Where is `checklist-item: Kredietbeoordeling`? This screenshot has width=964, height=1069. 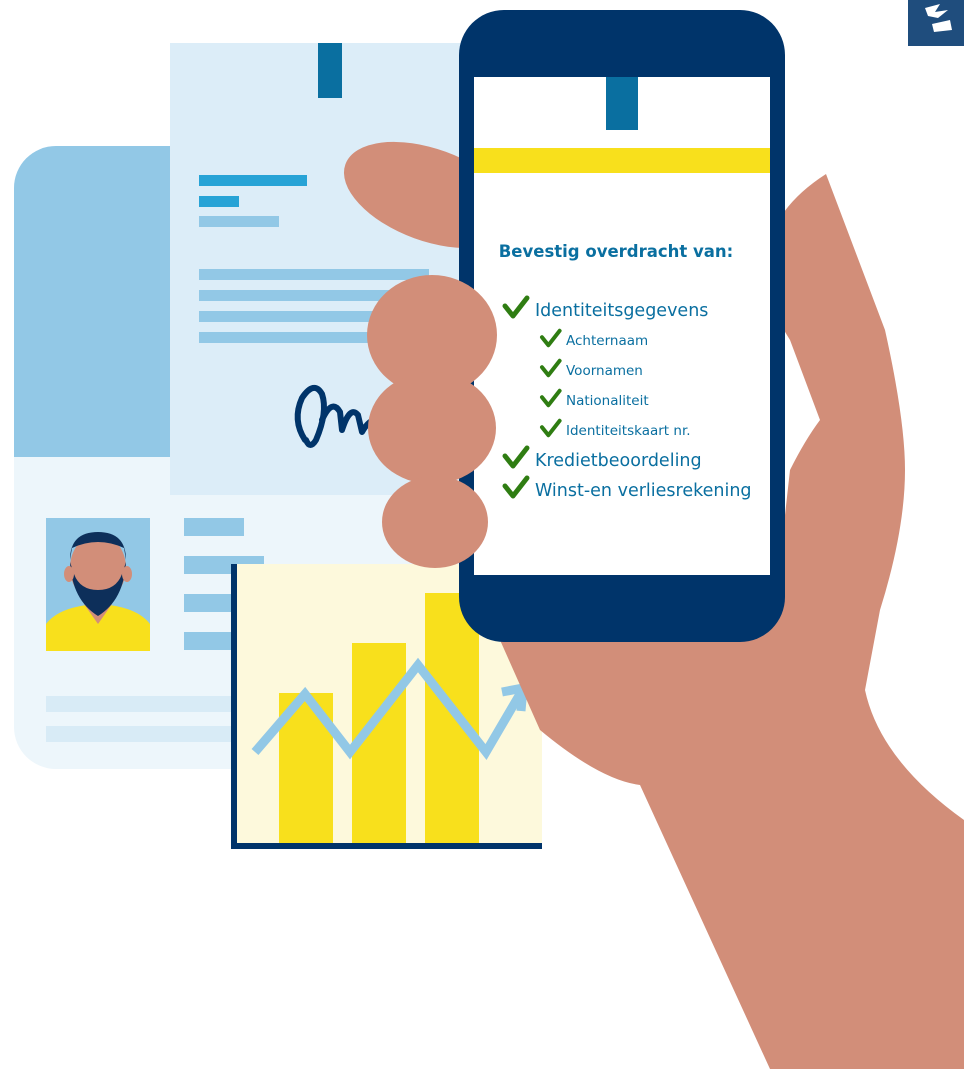 checklist-item: Kredietbeoordeling is located at coordinates (602, 458).